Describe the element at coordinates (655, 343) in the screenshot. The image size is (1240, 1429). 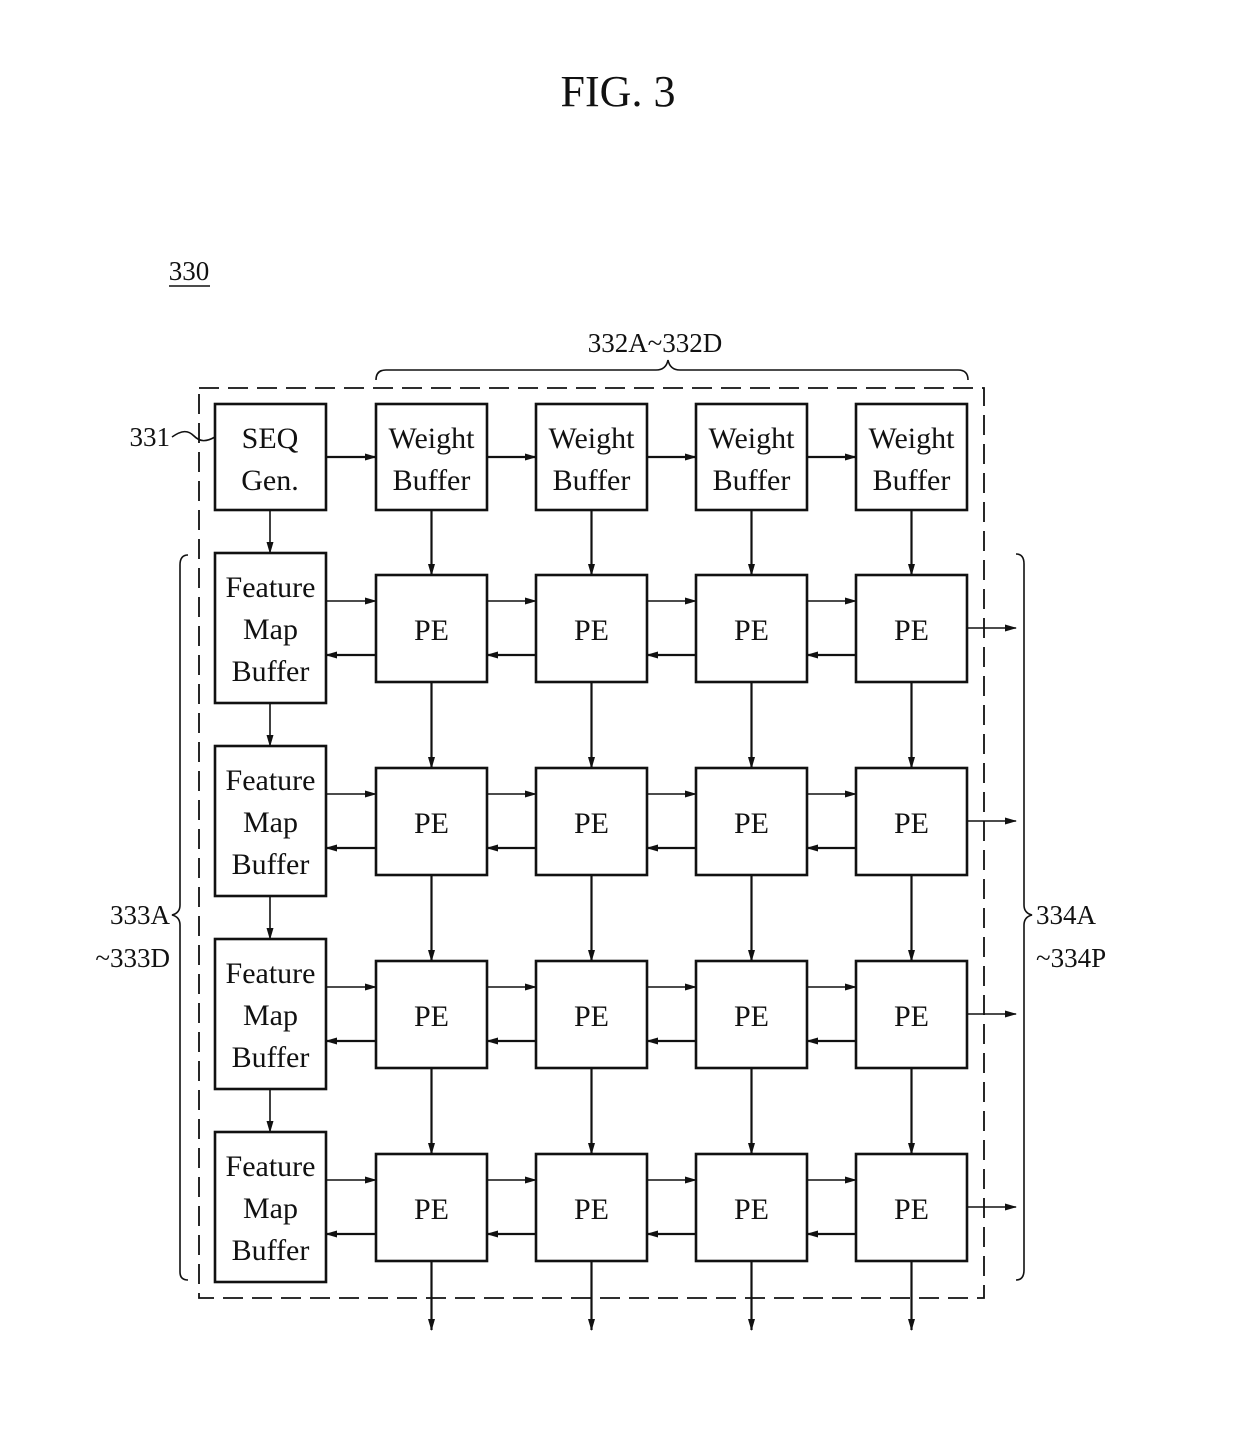
I see `weight-group-reference: 332A~332D` at that location.